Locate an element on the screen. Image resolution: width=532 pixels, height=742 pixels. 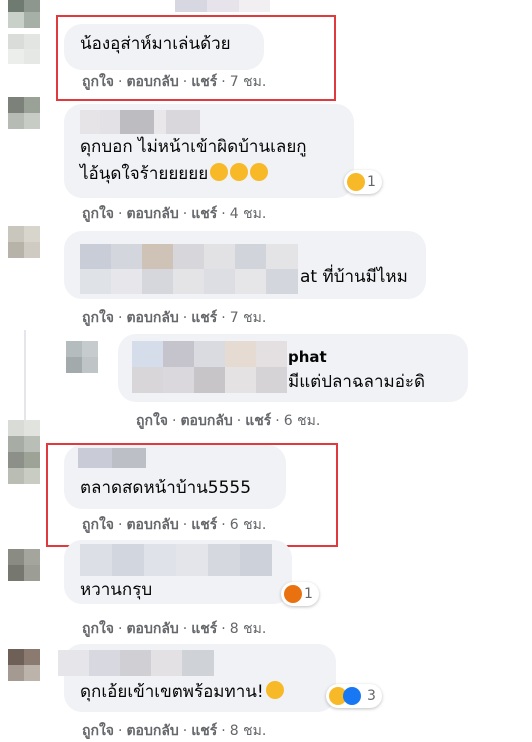
reply-name-tail: phat is located at coordinates (307, 357).